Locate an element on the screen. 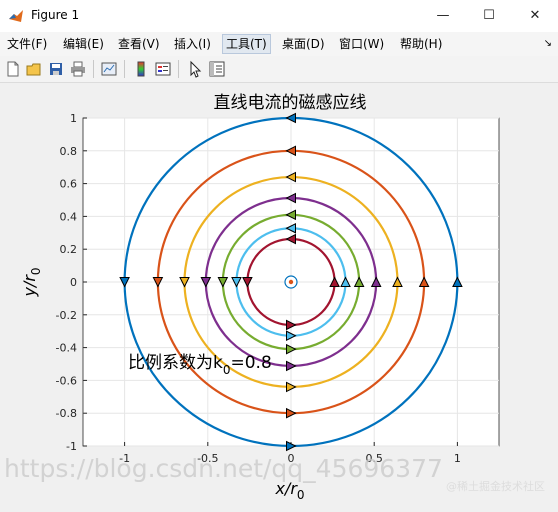 The image size is (558, 512). open-icon is located at coordinates (34, 69).